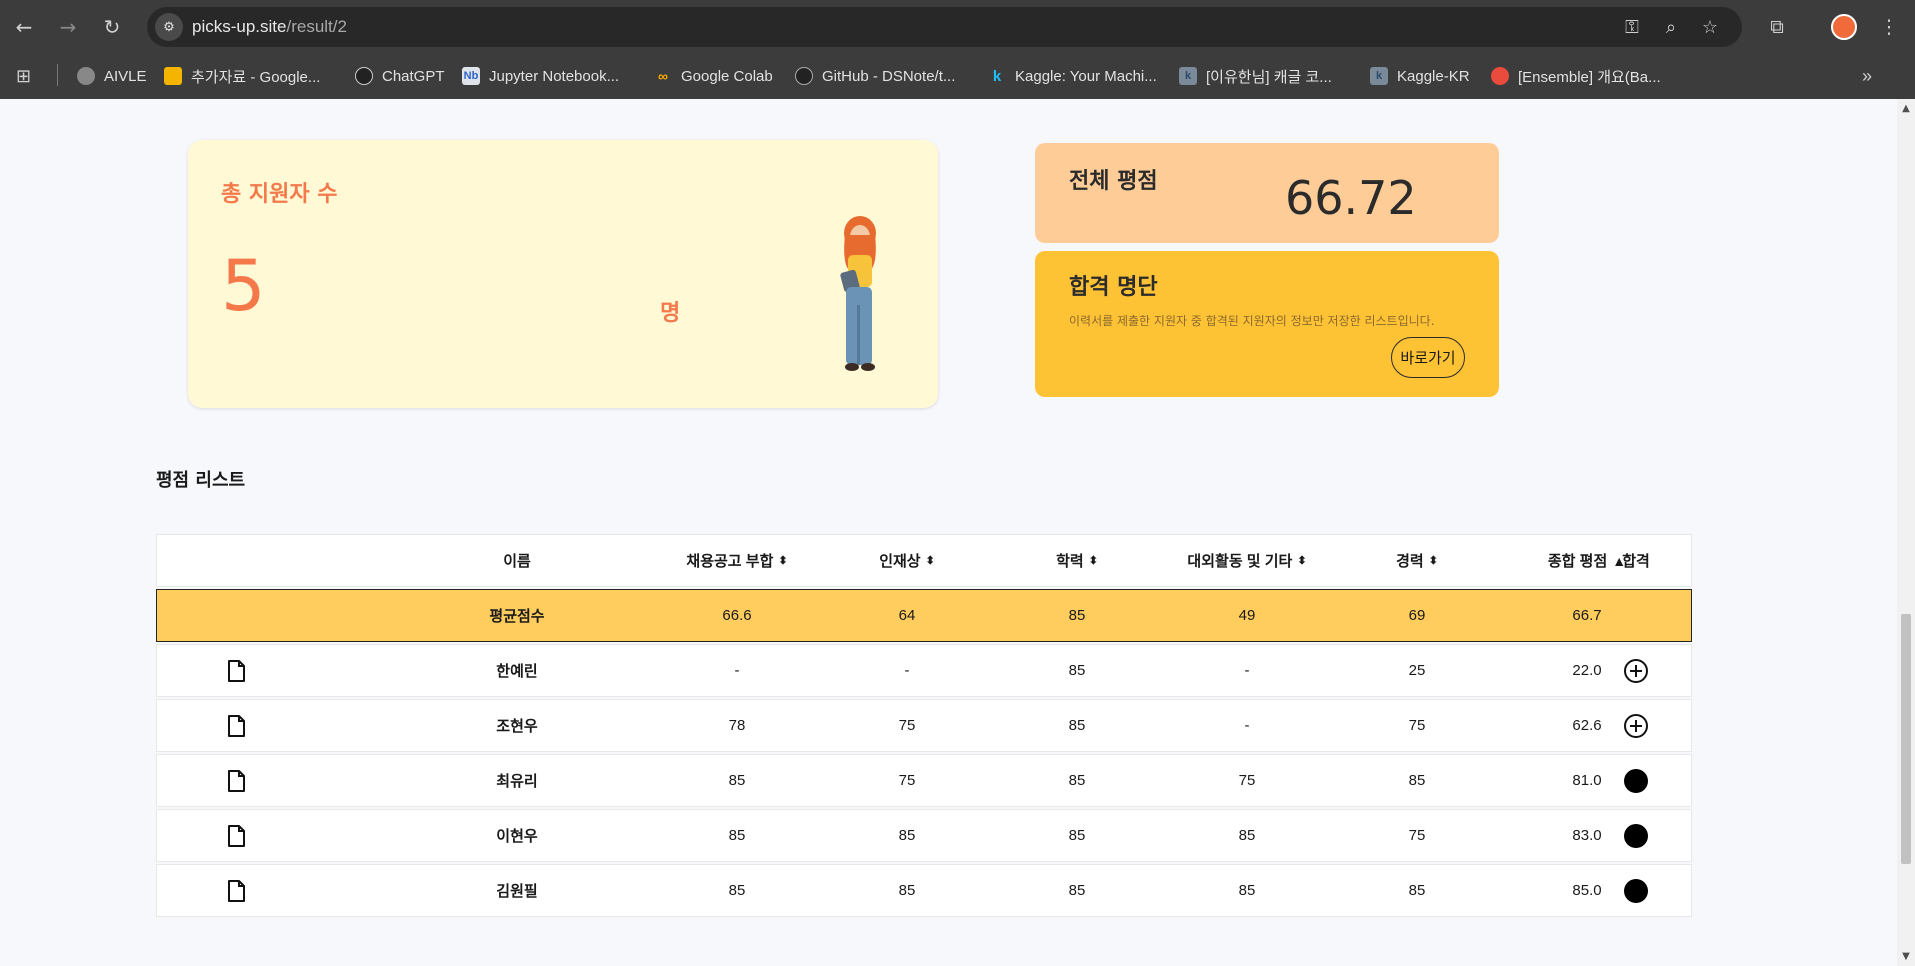  Describe the element at coordinates (670, 313) in the screenshot. I see `total-applicants-unit: 명` at that location.